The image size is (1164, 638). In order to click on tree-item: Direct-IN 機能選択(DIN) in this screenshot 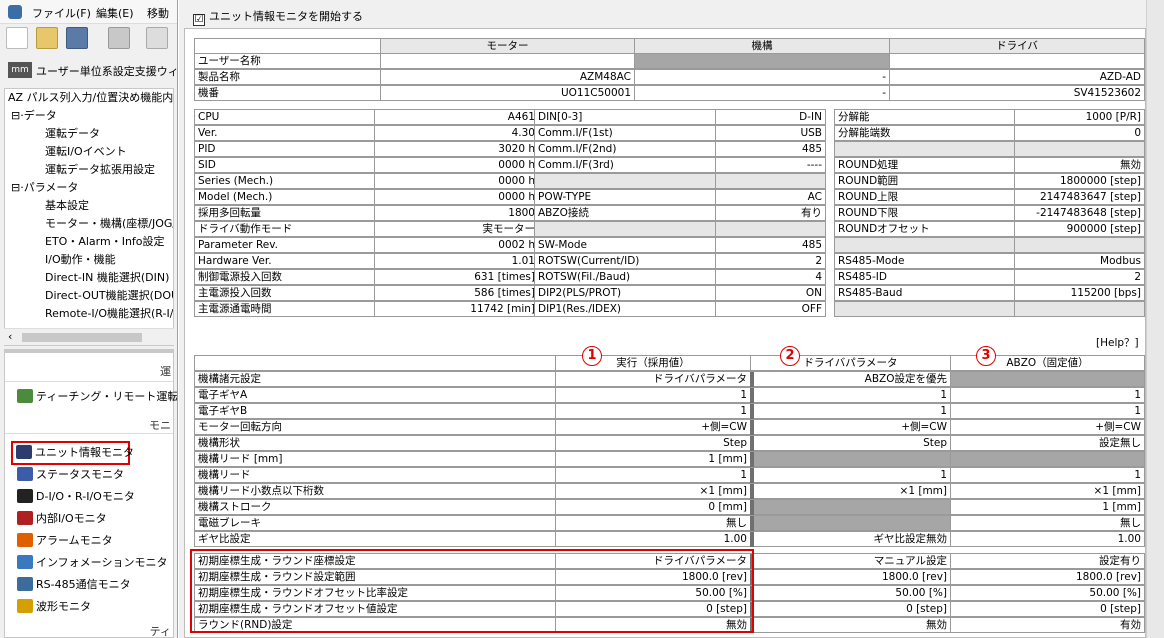, I will do `click(107, 278)`.